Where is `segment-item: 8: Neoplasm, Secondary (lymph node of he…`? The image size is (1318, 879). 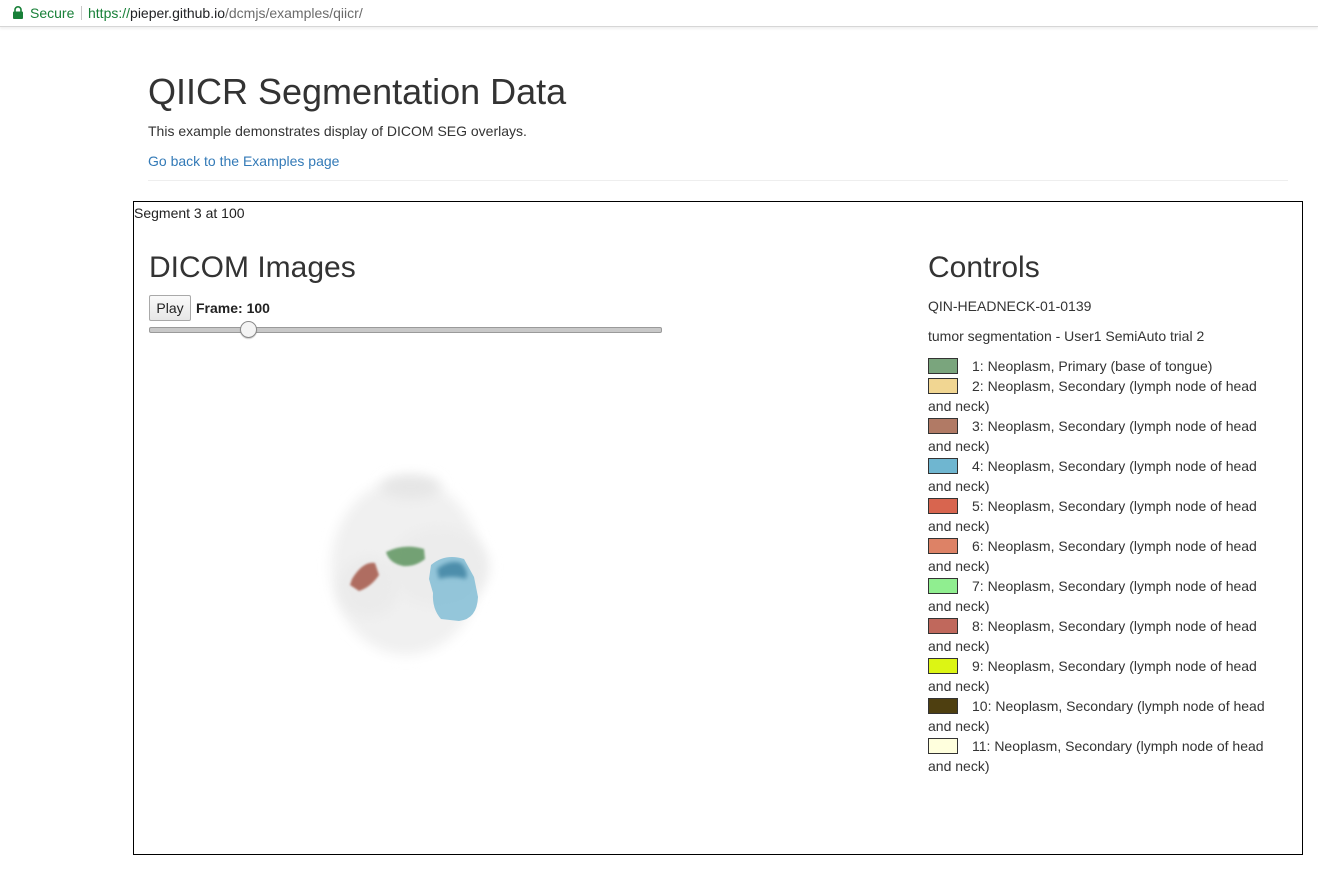 segment-item: 8: Neoplasm, Secondary (lymph node of he… is located at coordinates (1103, 636).